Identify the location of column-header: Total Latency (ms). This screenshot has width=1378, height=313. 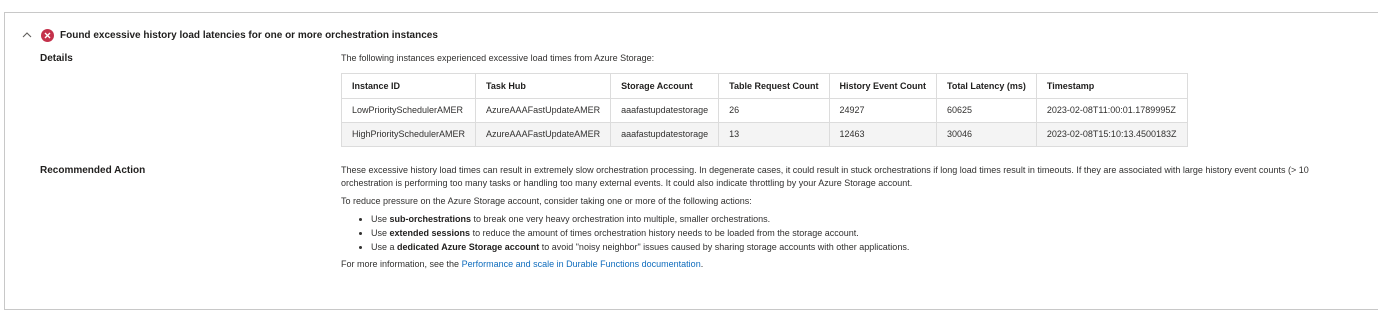
(986, 86).